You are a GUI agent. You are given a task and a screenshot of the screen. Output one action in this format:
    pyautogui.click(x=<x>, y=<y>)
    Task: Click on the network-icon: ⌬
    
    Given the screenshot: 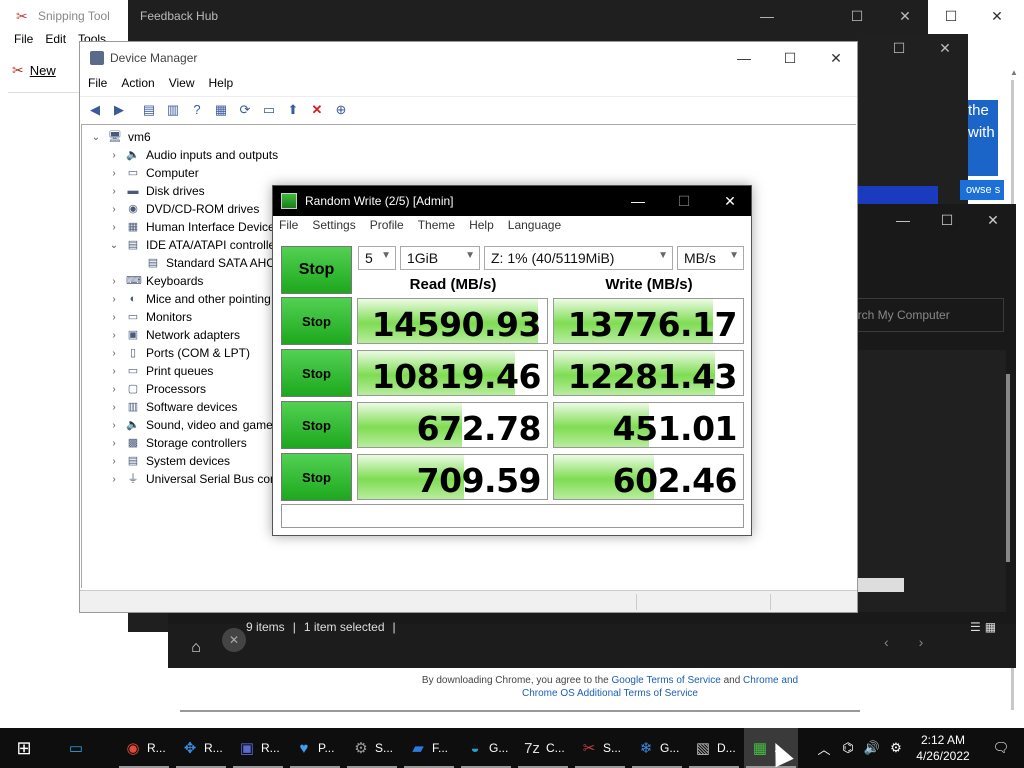 What is the action you would take?
    pyautogui.click(x=848, y=748)
    